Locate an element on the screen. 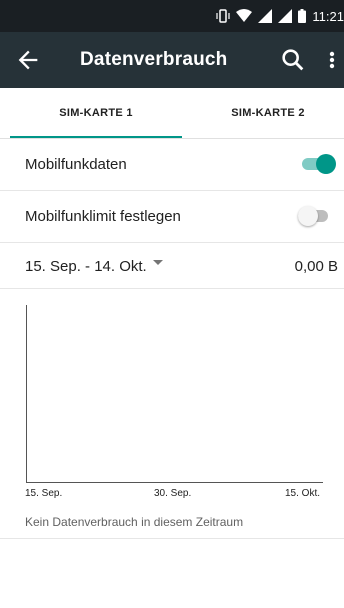 This screenshot has width=344, height=608. empty-usage-message: Kein Datenverbrauch in diesem Zeitraum is located at coordinates (134, 522).